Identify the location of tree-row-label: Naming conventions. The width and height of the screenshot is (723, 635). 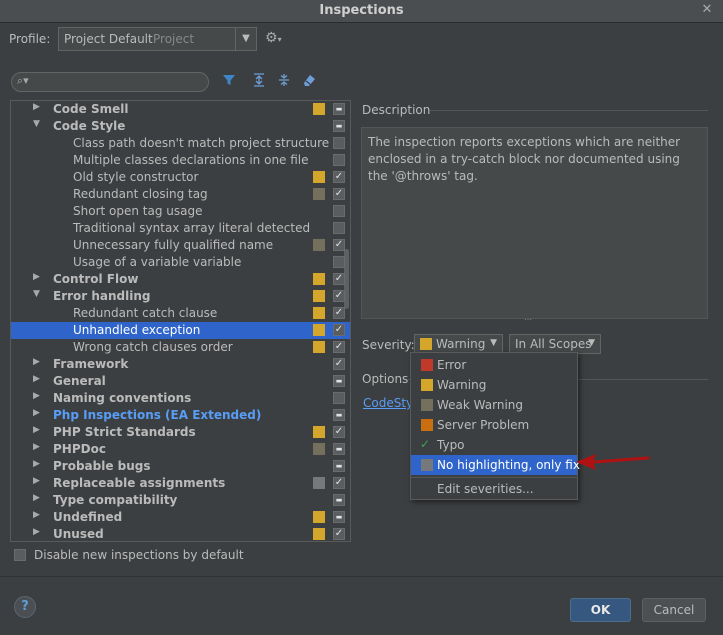
(122, 398).